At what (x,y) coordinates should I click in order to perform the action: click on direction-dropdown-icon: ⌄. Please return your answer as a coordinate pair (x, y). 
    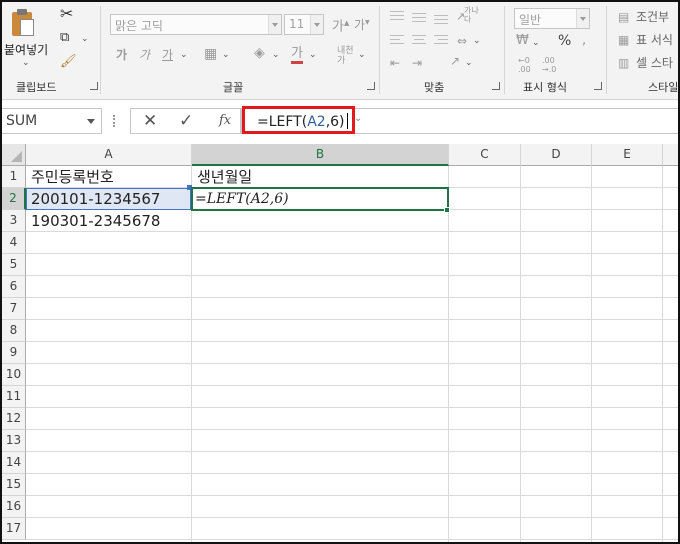
    Looking at the image, I should click on (469, 63).